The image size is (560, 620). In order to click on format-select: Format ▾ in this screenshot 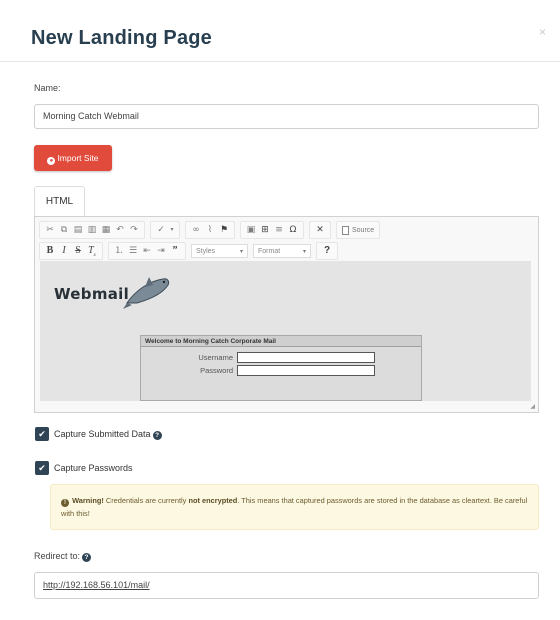, I will do `click(282, 251)`.